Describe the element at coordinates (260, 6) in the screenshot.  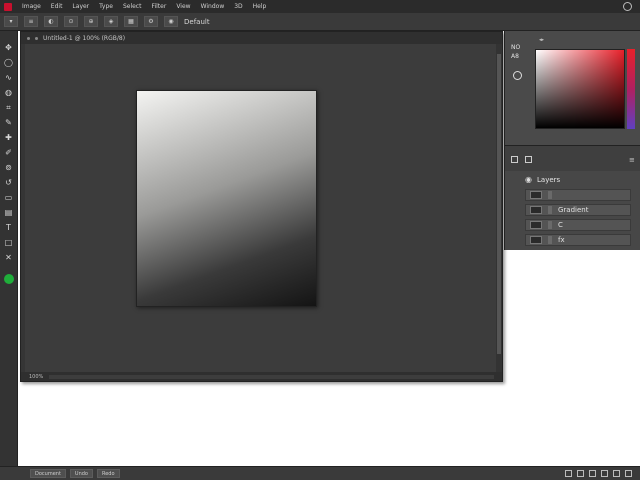
I see `menu-item-help: Help` at that location.